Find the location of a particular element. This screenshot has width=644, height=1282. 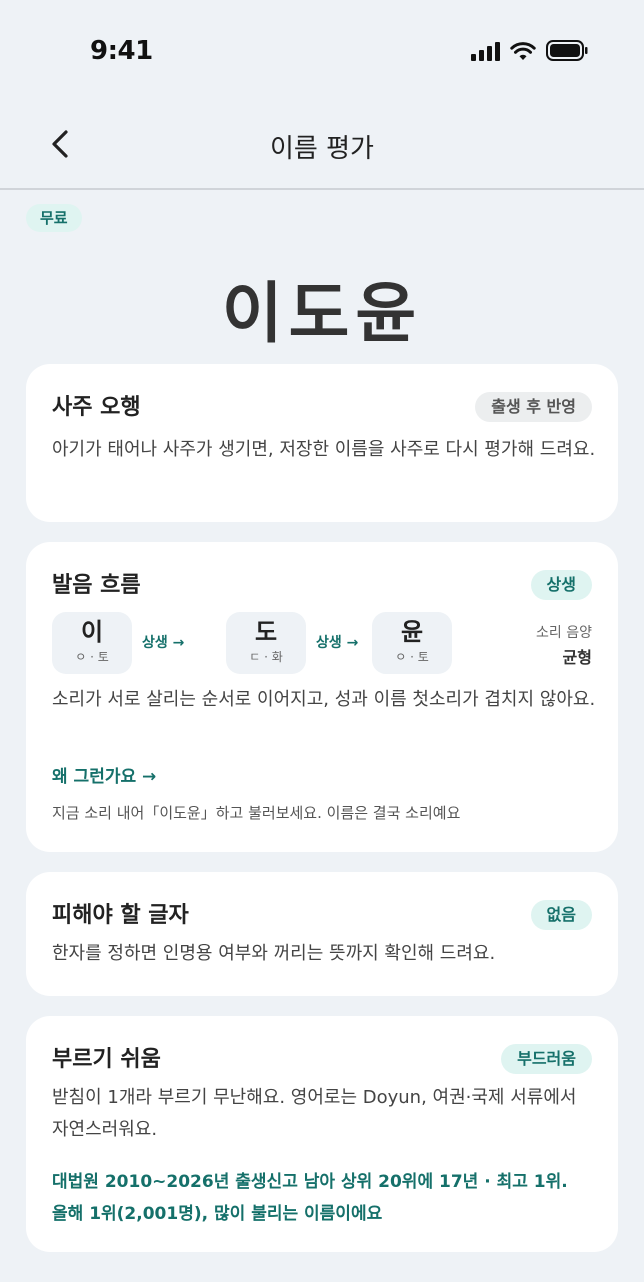

avoid-chars-title: 피해야 할 글자 is located at coordinates (120, 915).